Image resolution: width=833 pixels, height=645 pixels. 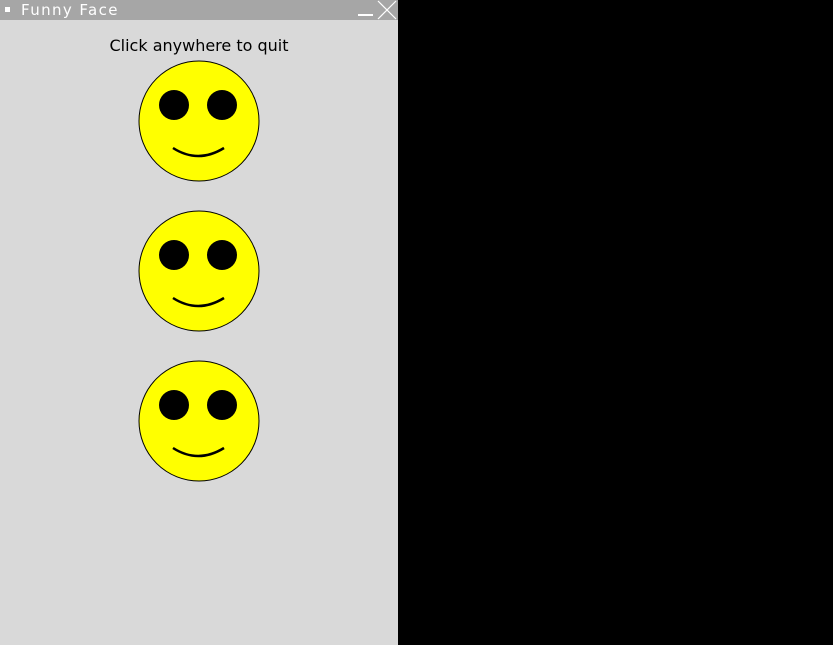 I want to click on close-button, so click(x=387, y=10).